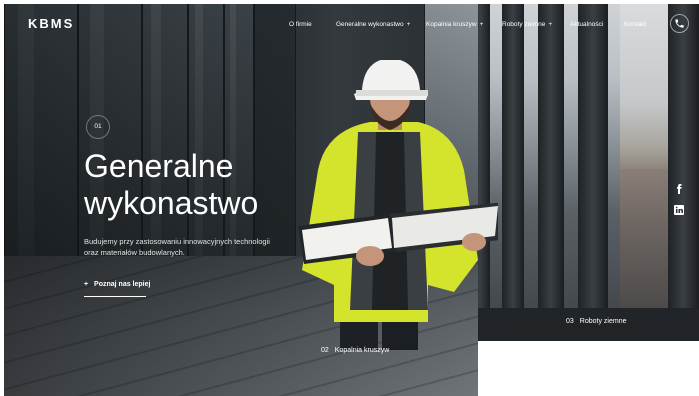 The height and width of the screenshot is (396, 699). I want to click on nav-item-o-firmie: O firmie, so click(300, 24).